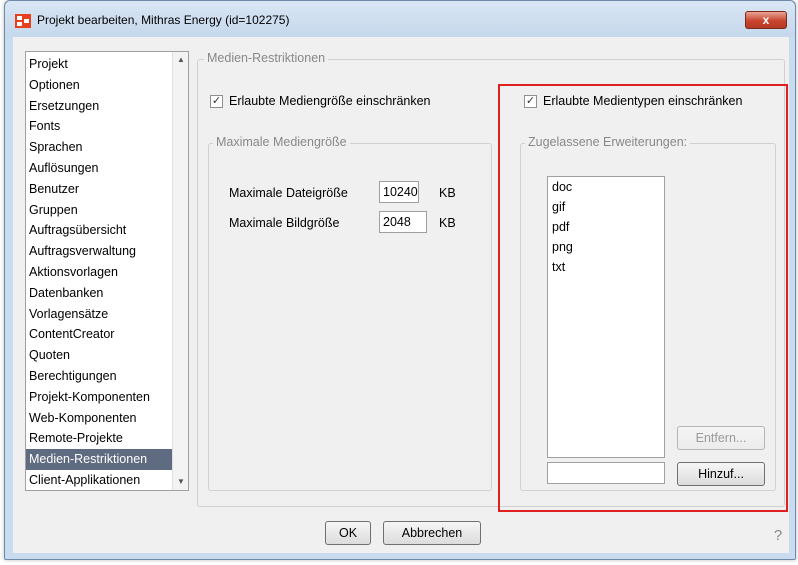 Image resolution: width=798 pixels, height=565 pixels. Describe the element at coordinates (100, 334) in the screenshot. I see `category-item: ContentCreator` at that location.